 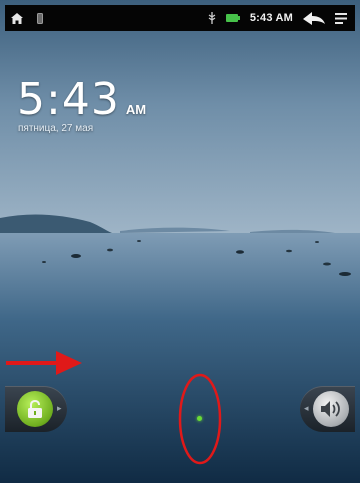 What do you see at coordinates (68, 99) in the screenshot?
I see `clock-time: 5:43` at bounding box center [68, 99].